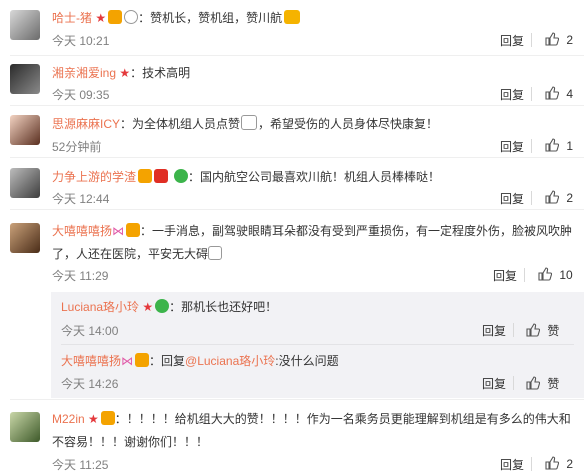 The width and height of the screenshot is (584, 473). What do you see at coordinates (570, 146) in the screenshot?
I see `like-count: 1` at bounding box center [570, 146].